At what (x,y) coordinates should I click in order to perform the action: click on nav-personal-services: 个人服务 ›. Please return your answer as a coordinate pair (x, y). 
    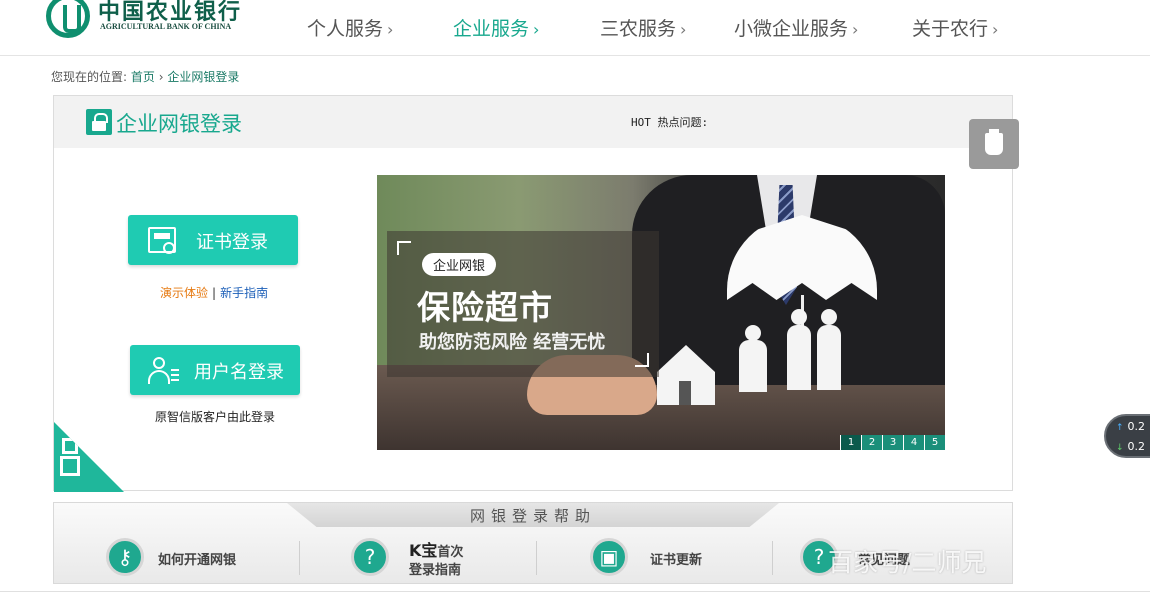
    Looking at the image, I should click on (350, 27).